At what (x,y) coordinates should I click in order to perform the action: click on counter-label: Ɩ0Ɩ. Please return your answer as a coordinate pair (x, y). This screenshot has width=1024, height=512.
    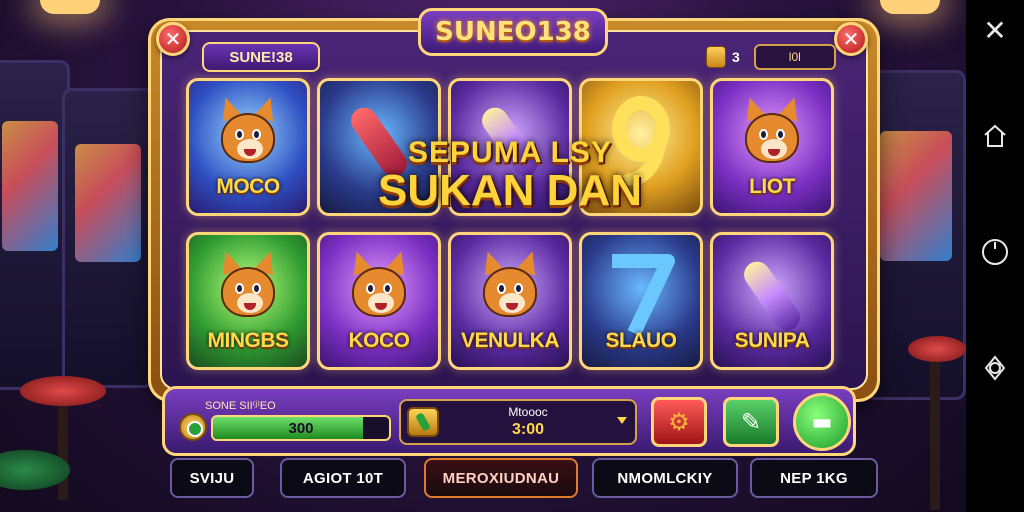
    Looking at the image, I should click on (794, 57).